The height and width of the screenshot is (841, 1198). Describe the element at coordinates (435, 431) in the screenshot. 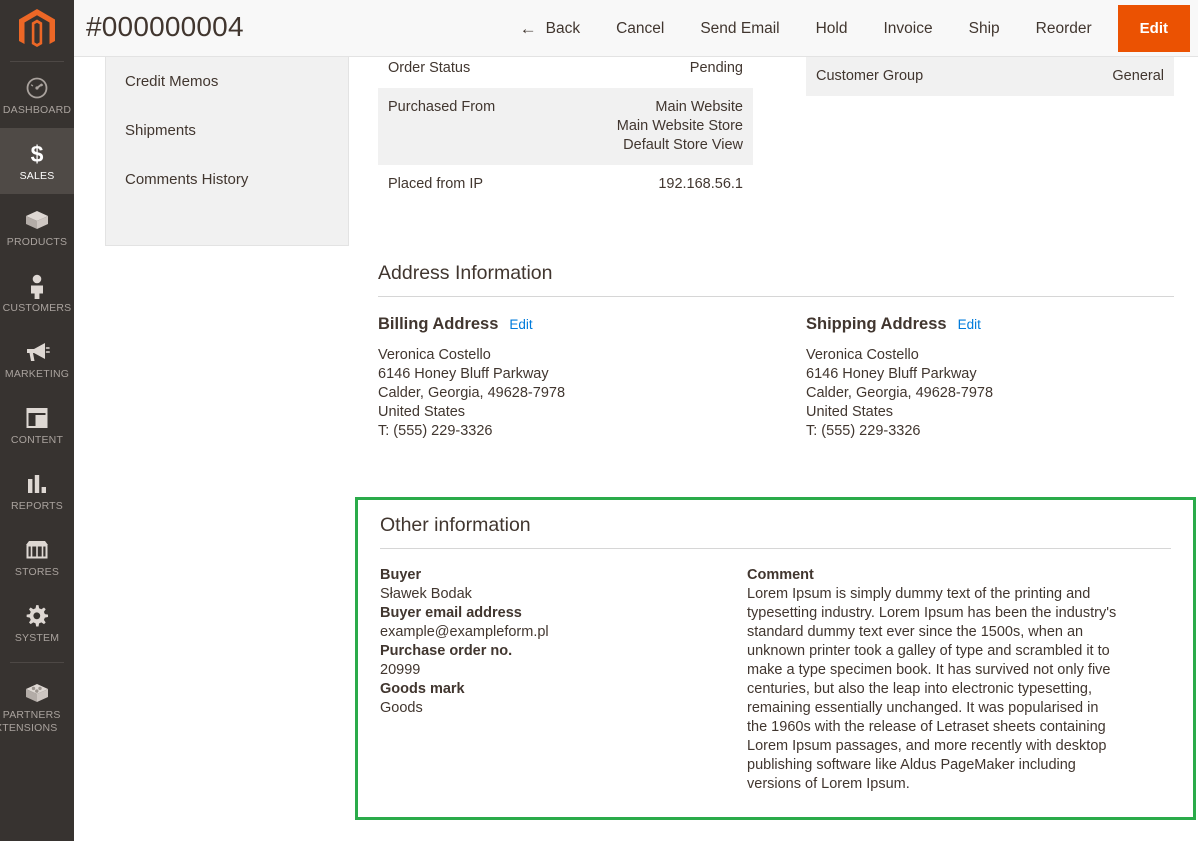

I see `billing-phone: T: (555) 229-3326` at that location.